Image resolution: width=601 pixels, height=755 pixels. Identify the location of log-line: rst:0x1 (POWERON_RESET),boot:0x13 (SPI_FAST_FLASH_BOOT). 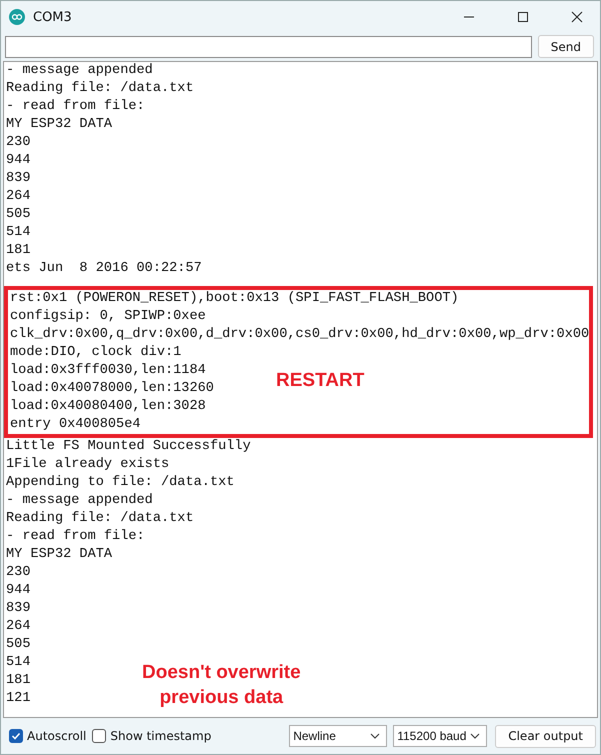
(234, 299).